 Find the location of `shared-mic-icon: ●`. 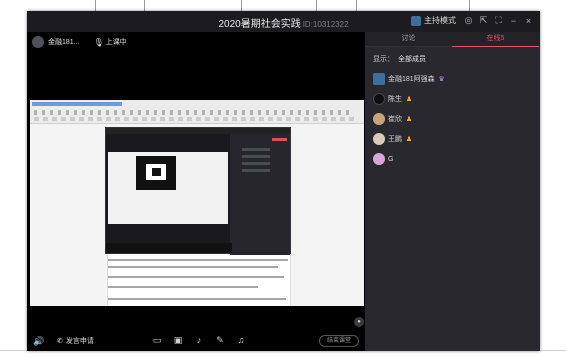

shared-mic-icon: ● is located at coordinates (359, 322).